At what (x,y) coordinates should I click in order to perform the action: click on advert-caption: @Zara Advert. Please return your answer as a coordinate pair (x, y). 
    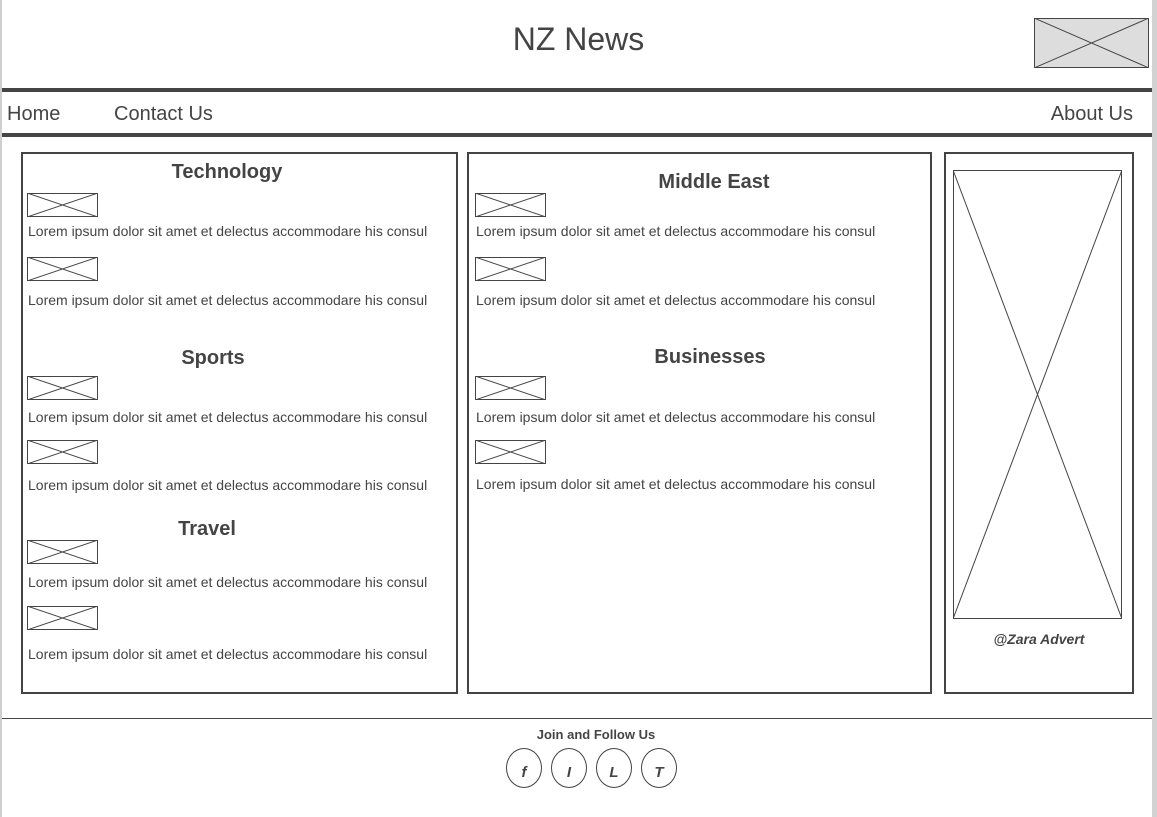
    Looking at the image, I should click on (1039, 639).